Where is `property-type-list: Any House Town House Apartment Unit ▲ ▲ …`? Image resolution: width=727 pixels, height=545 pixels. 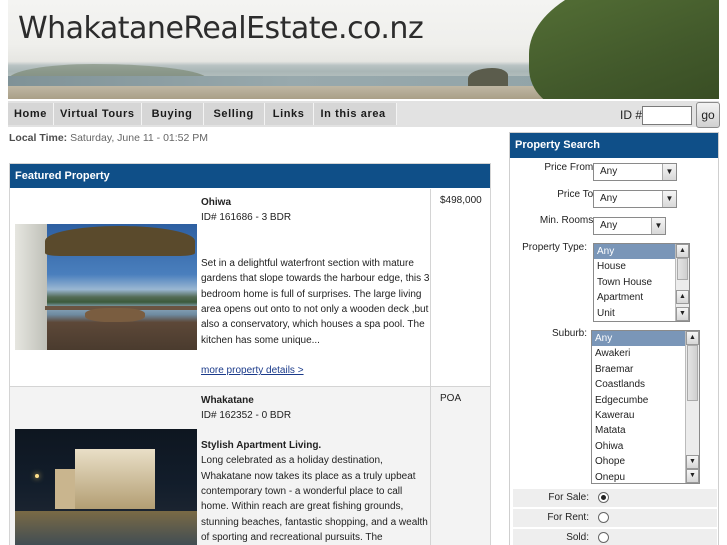
property-type-list: Any House Town House Apartment Unit ▲ ▲ … is located at coordinates (641, 282).